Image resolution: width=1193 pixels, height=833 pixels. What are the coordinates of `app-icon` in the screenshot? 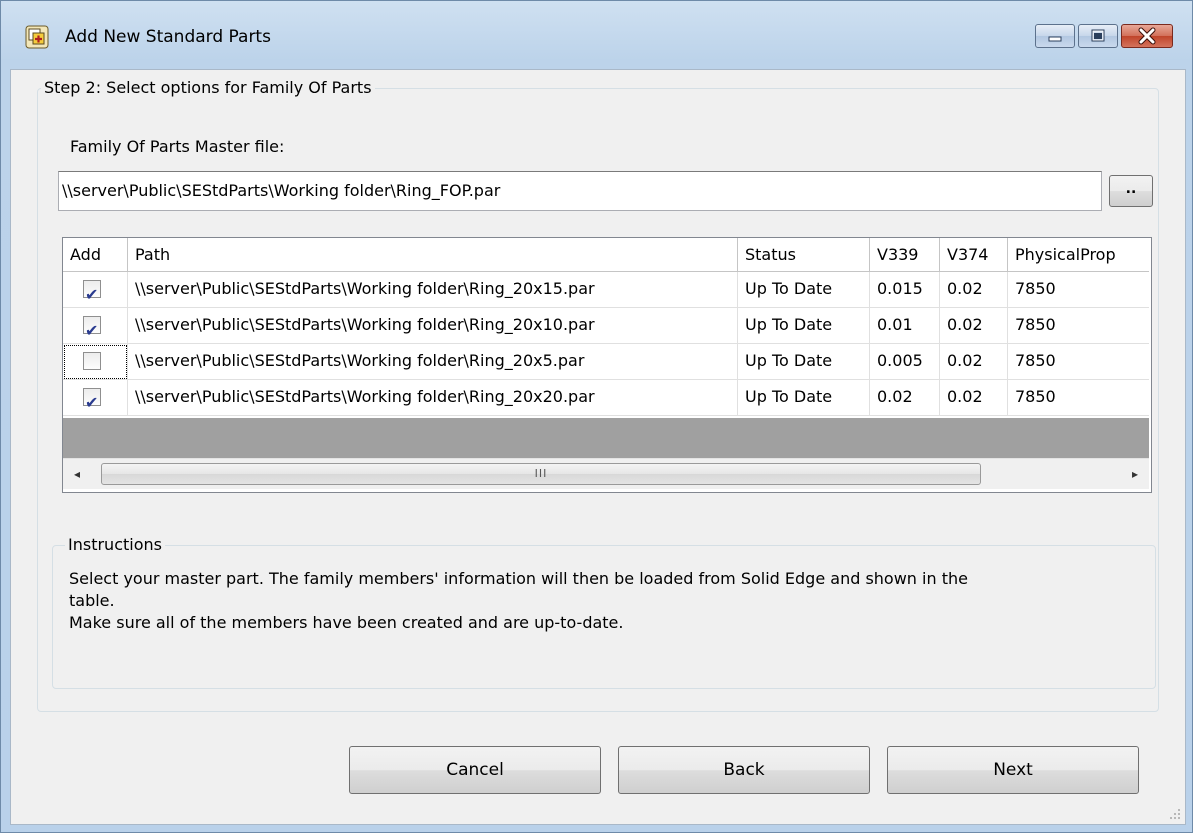 It's located at (37, 37).